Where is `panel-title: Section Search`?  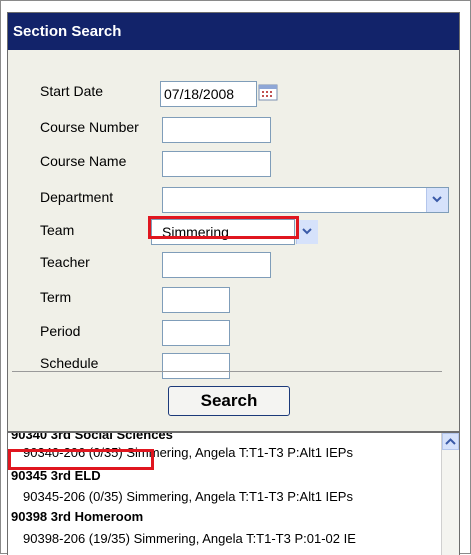
panel-title: Section Search is located at coordinates (233, 31).